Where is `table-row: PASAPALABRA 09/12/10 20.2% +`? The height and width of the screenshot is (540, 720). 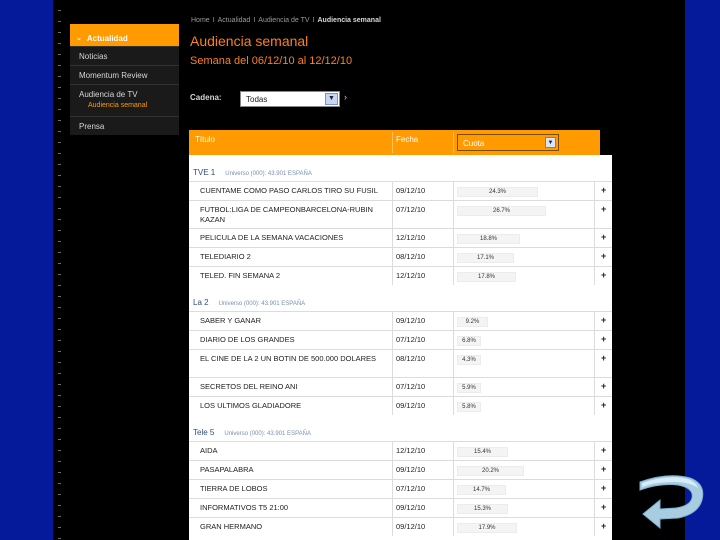
table-row: PASAPALABRA 09/12/10 20.2% + is located at coordinates (400, 469).